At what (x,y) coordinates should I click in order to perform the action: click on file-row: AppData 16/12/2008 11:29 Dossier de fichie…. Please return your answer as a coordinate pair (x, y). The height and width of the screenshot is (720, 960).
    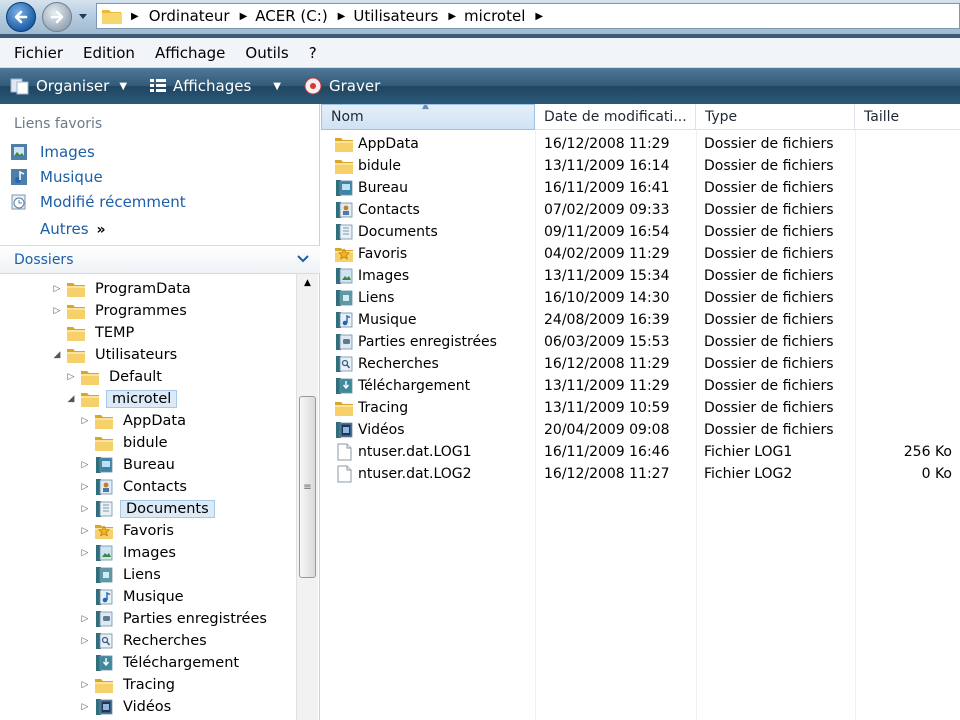
    Looking at the image, I should click on (640, 144).